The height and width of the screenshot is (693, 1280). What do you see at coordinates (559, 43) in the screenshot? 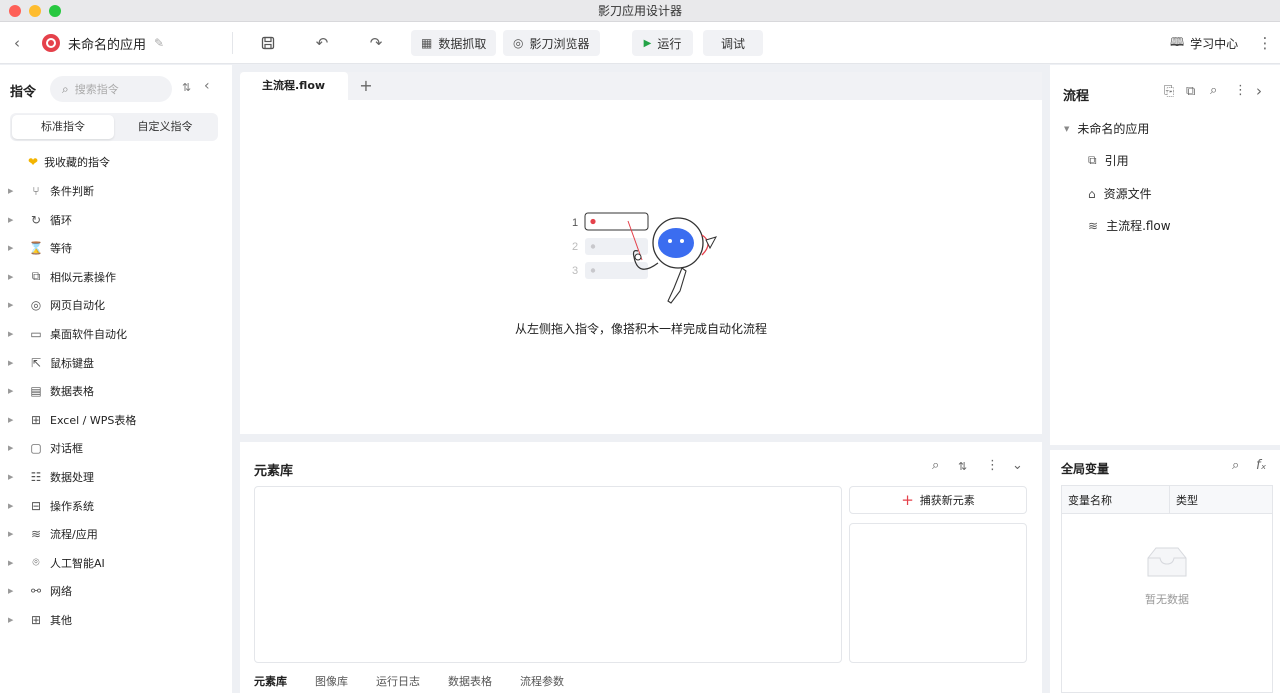
I see `browser-label: 影刀浏览器` at bounding box center [559, 43].